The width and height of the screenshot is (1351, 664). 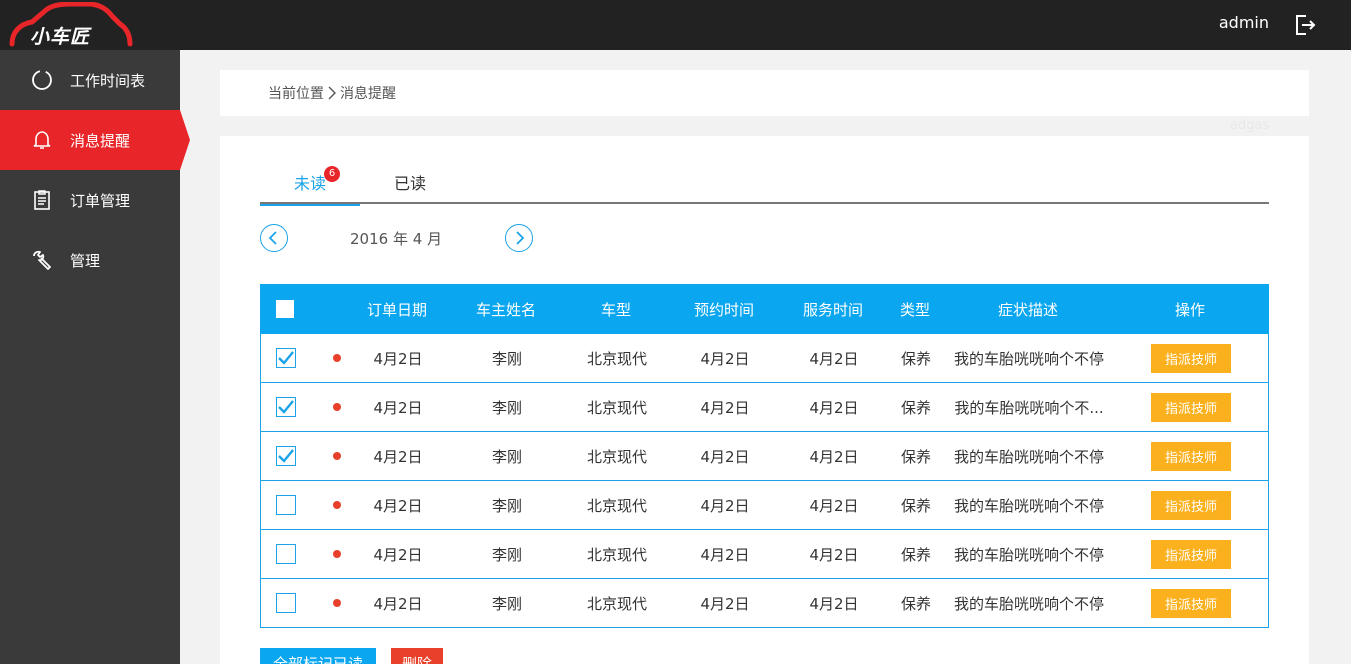 I want to click on tab-unread: 未读 6, so click(x=310, y=186).